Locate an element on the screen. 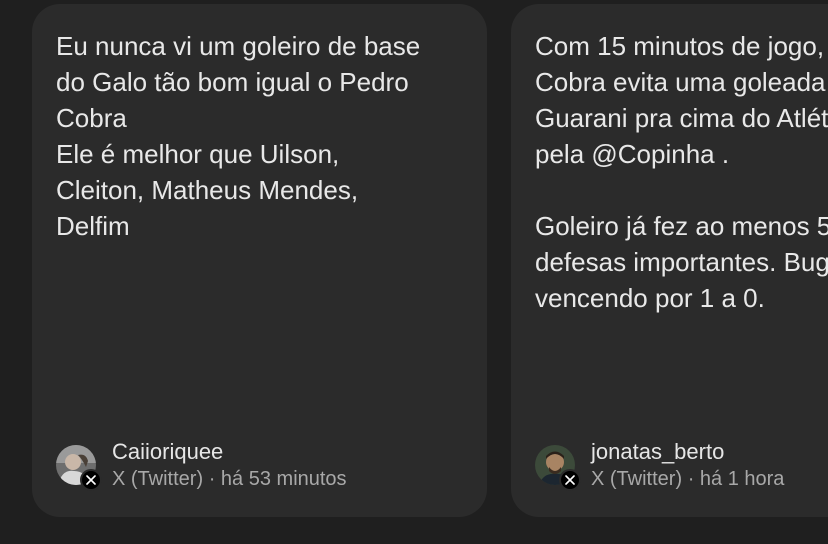  post-author: Caiioriquee X (Twitter) · há 53 minutos is located at coordinates (201, 465).